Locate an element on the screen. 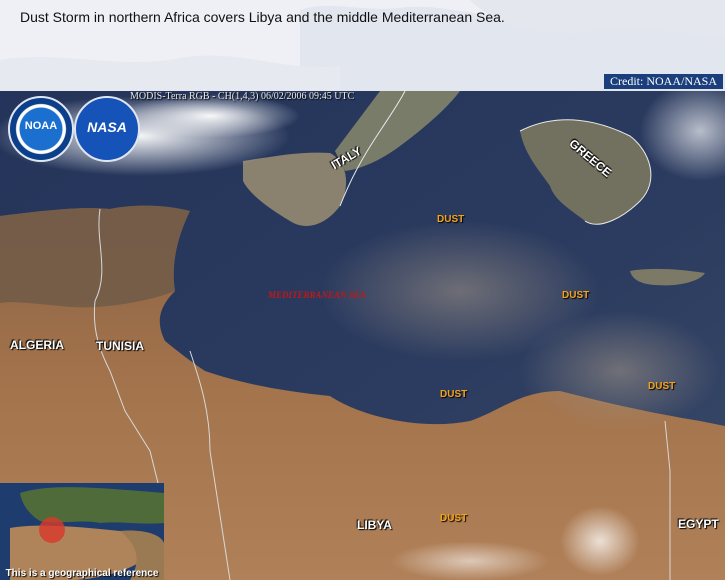 This screenshot has width=725, height=580. credit-badge: Credit: NOAA/NASA is located at coordinates (663, 81).